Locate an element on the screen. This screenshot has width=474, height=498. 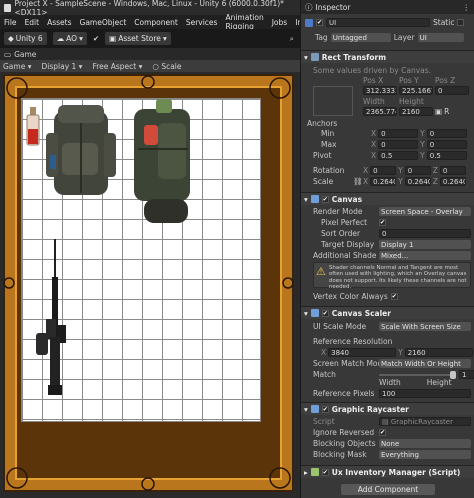
z-axis-label: Z is located at coordinates (435, 181).